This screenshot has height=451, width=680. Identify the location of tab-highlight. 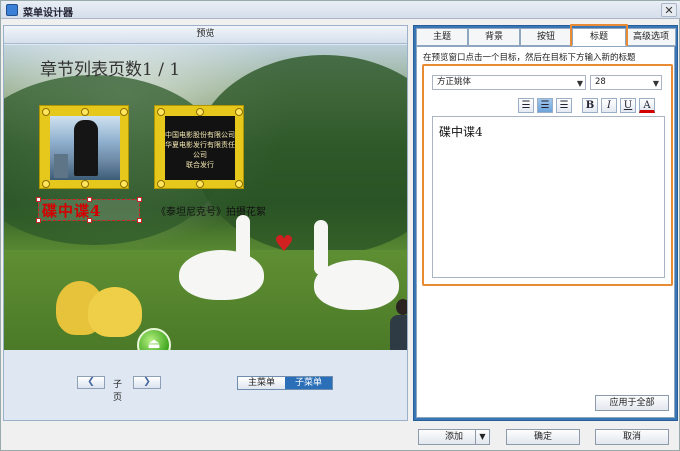
(599, 36).